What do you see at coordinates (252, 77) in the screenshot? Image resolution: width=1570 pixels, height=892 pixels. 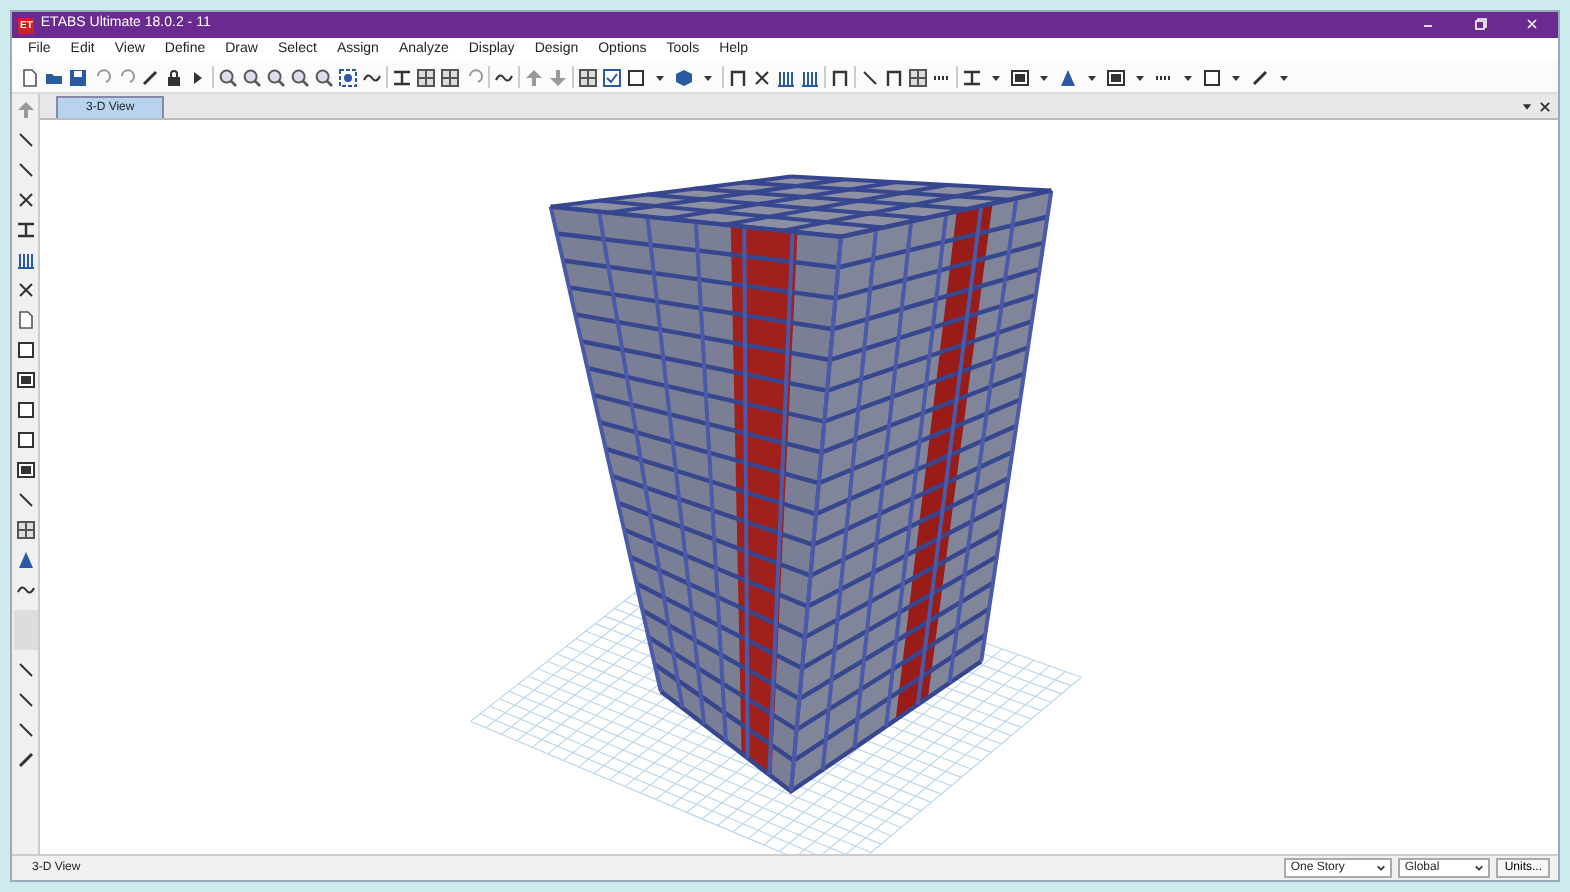 I see `zoom-in-icon` at bounding box center [252, 77].